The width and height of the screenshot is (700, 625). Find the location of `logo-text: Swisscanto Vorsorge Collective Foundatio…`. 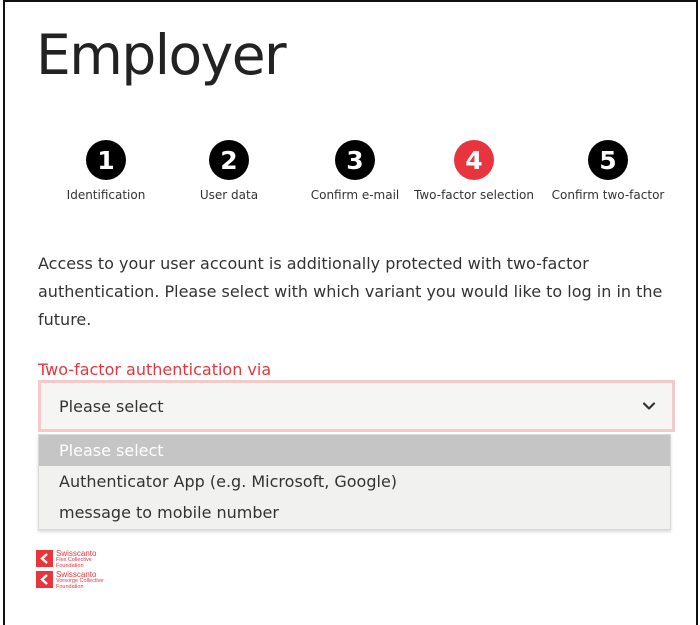

logo-text: Swisscanto Vorsorge Collective Foundatio… is located at coordinates (79, 580).